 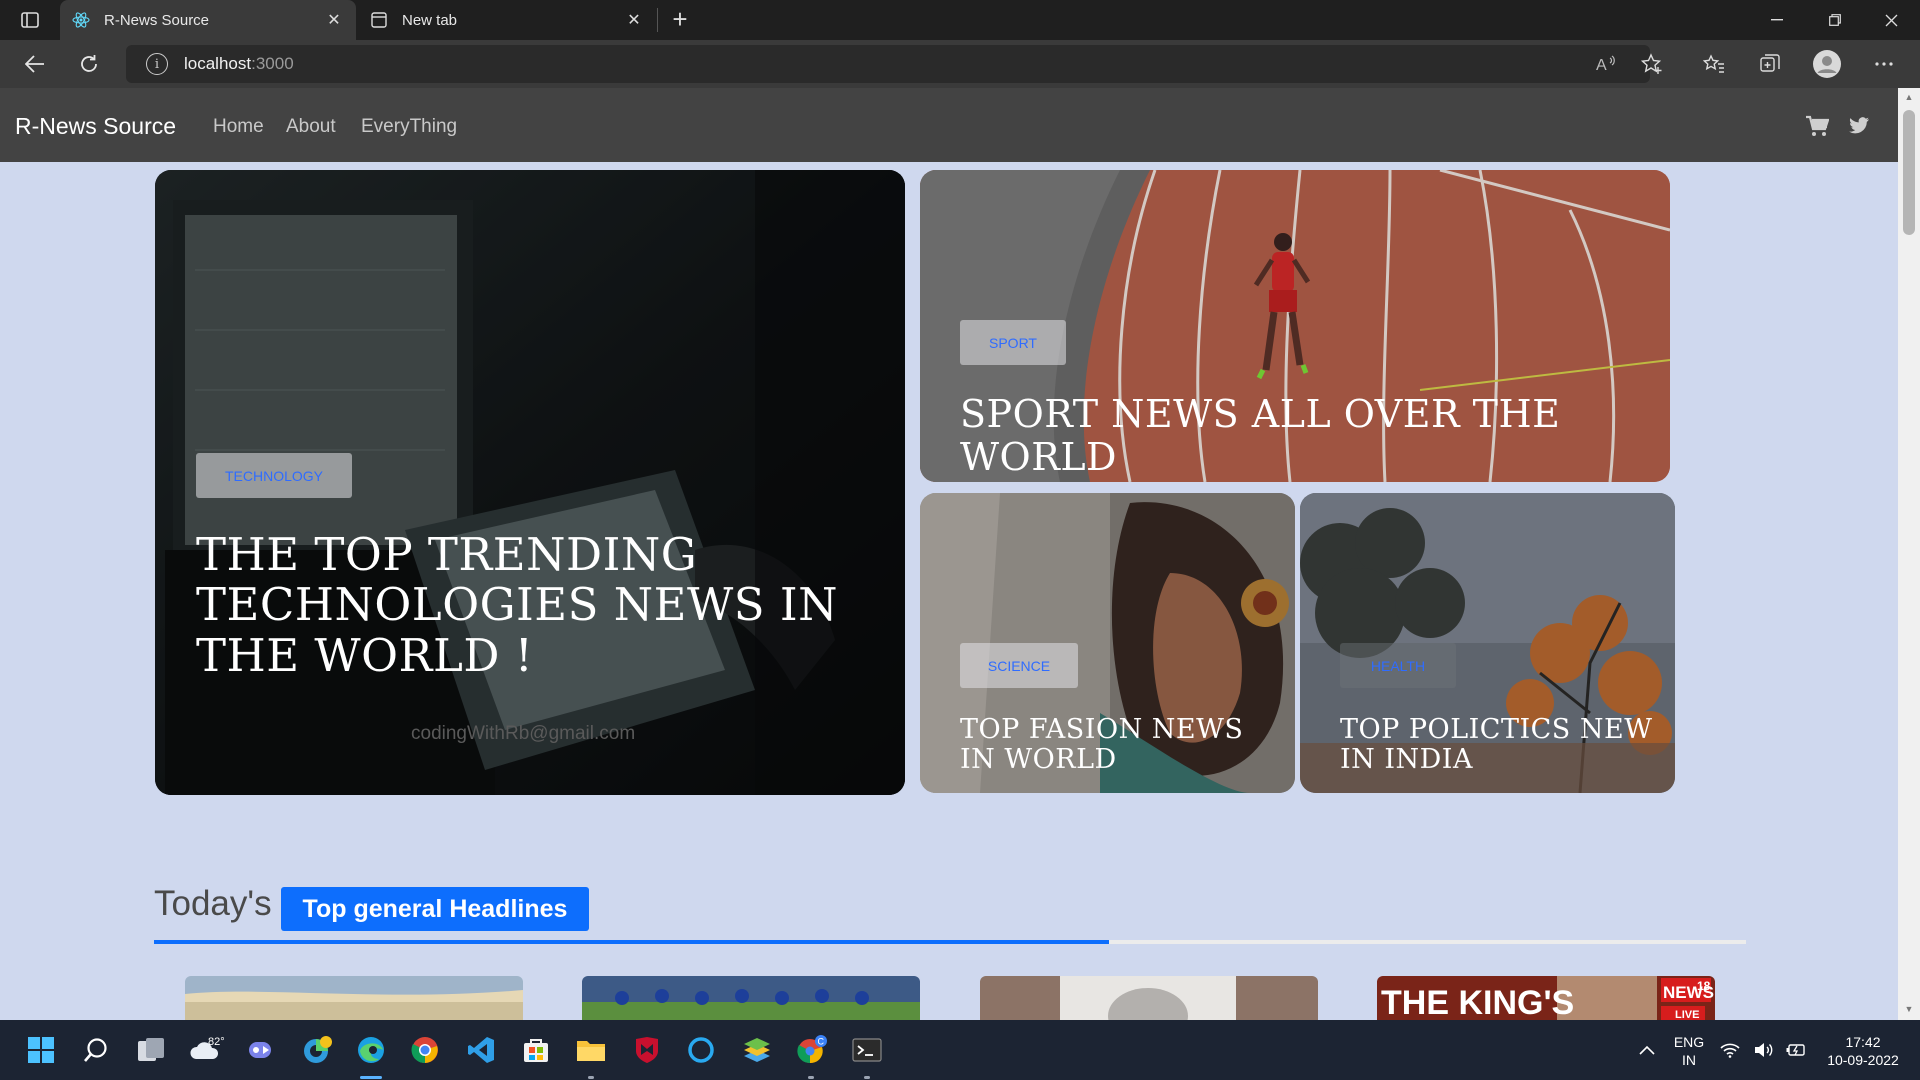 I want to click on site-navbar: R-News Source Home About EveryThing, so click(x=949, y=125).